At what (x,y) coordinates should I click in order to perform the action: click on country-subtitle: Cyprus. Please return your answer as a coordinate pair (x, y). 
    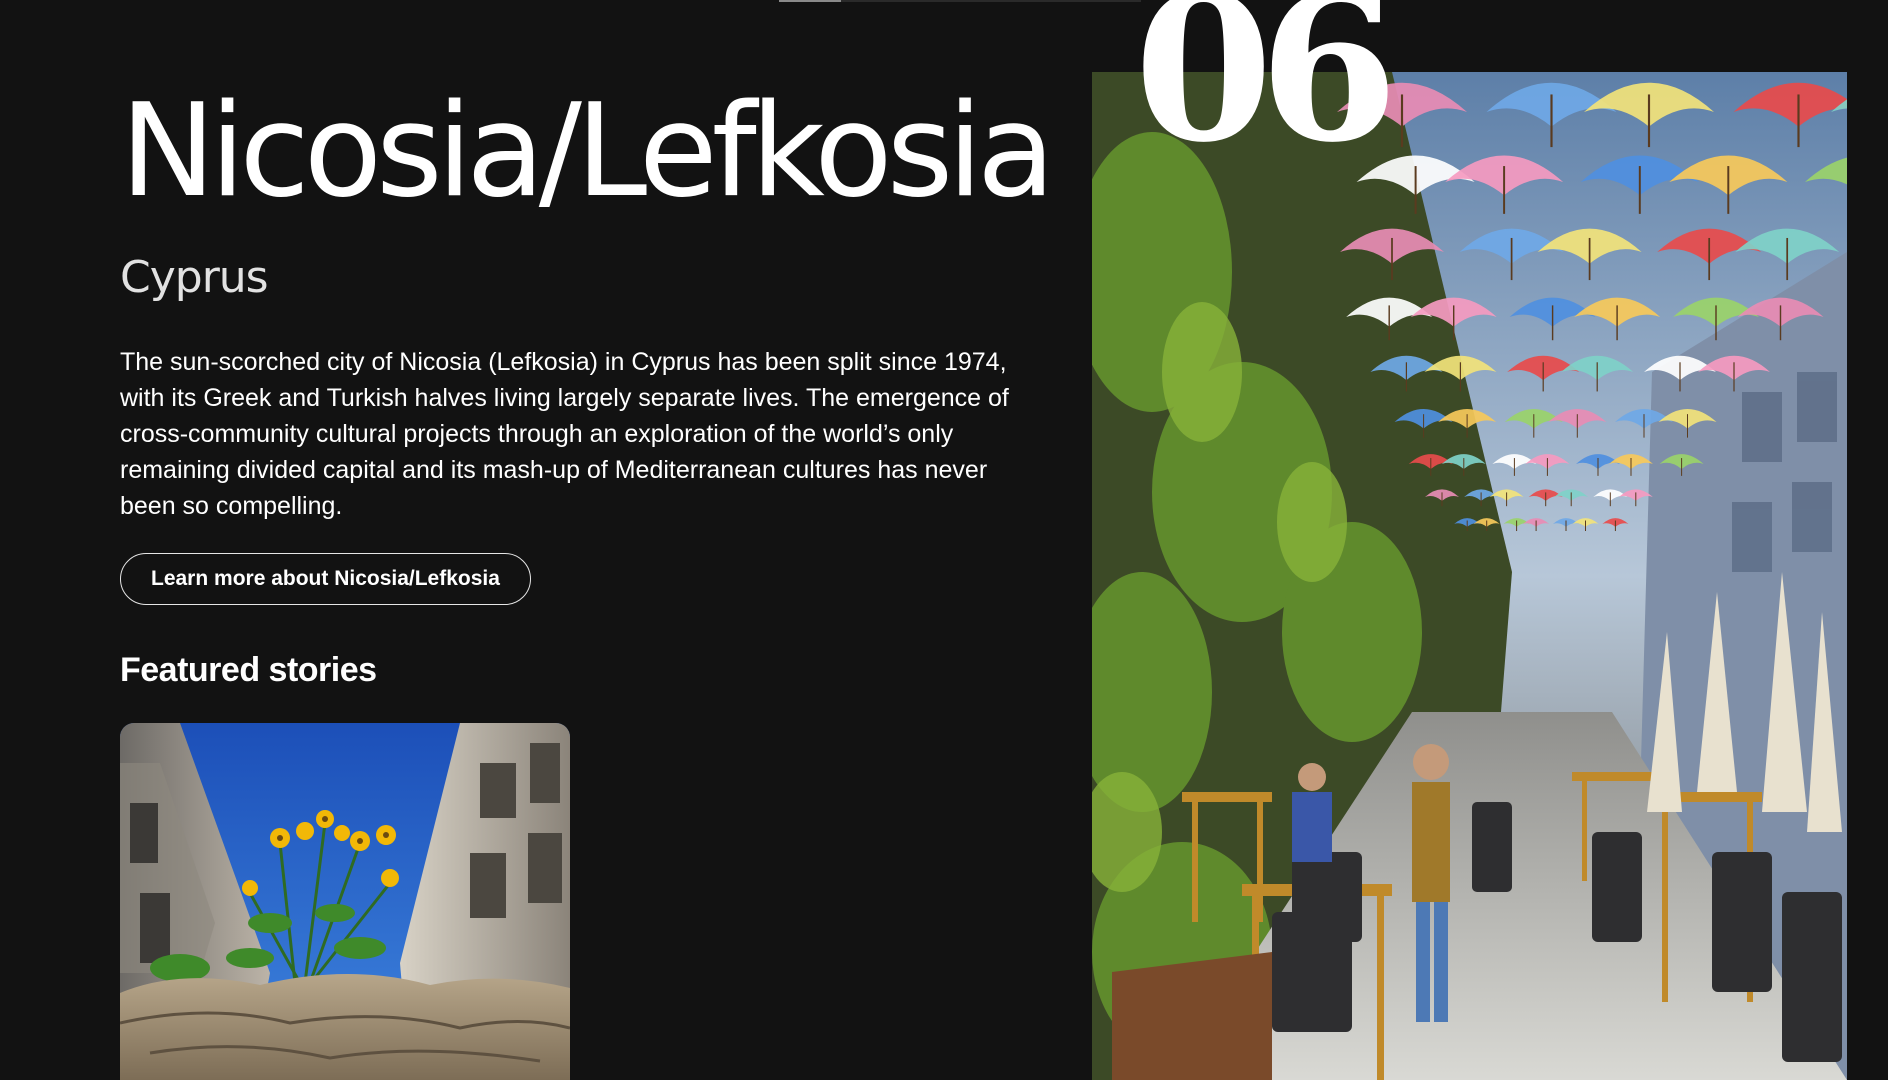
    Looking at the image, I should click on (194, 277).